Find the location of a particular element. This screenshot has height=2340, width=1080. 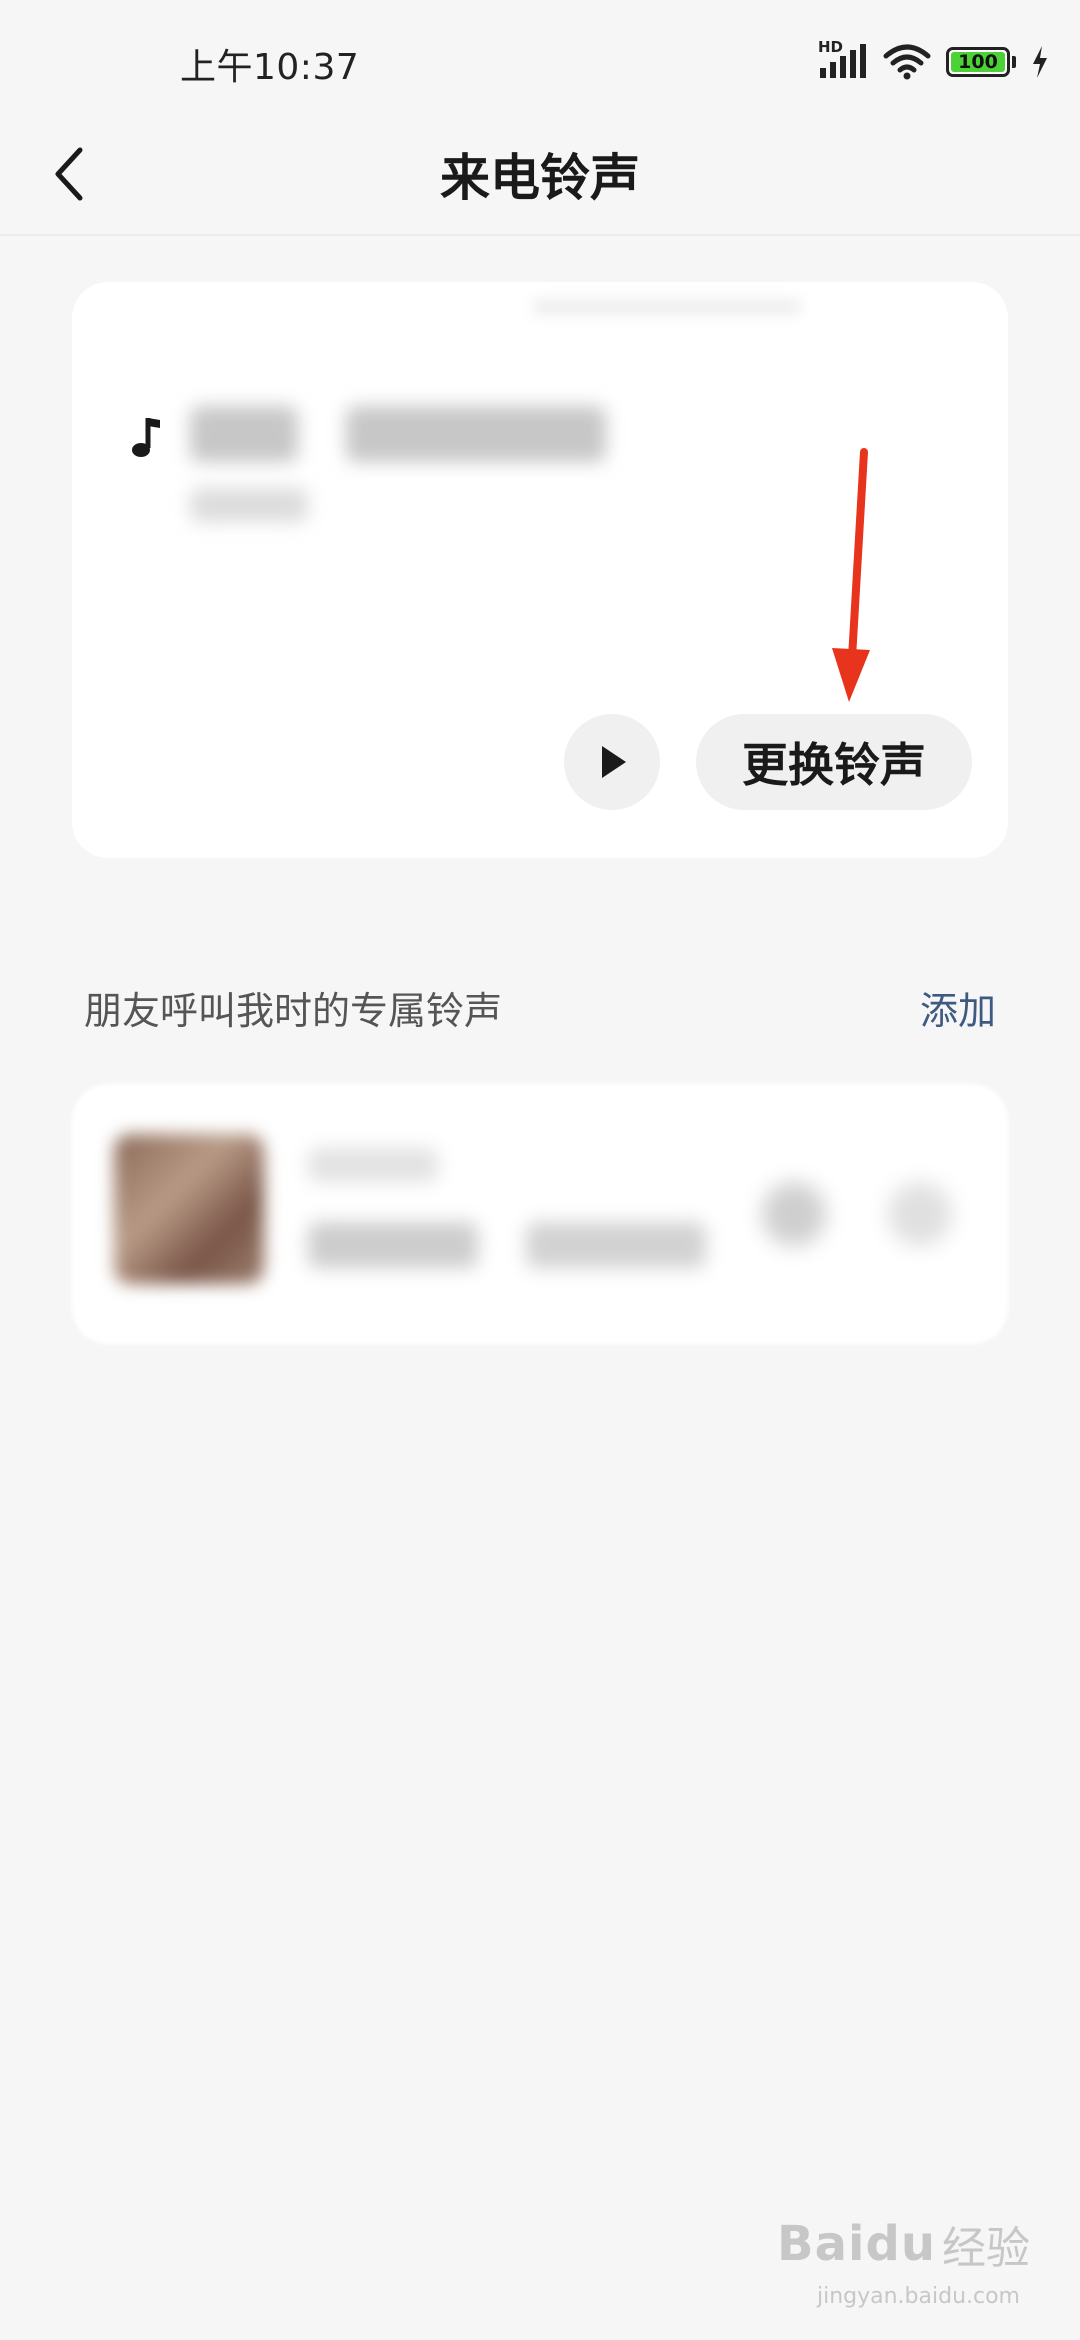

friends-section-title: 朋友呼叫我时的专属铃声 is located at coordinates (293, 1011).